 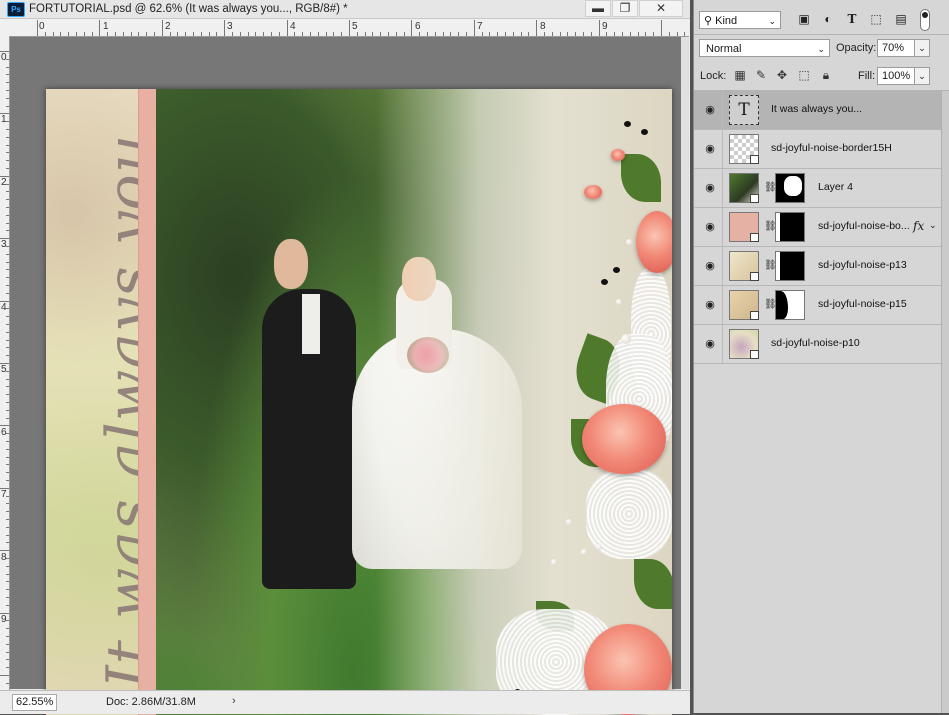 I want to click on groom-head, so click(x=291, y=264).